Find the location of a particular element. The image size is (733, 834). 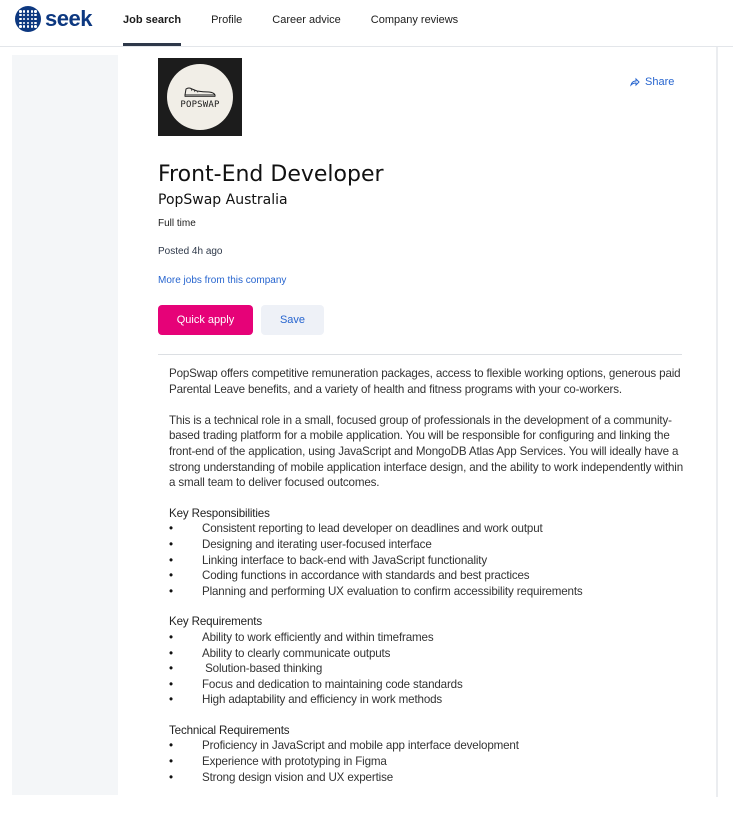

share-icon is located at coordinates (635, 82).